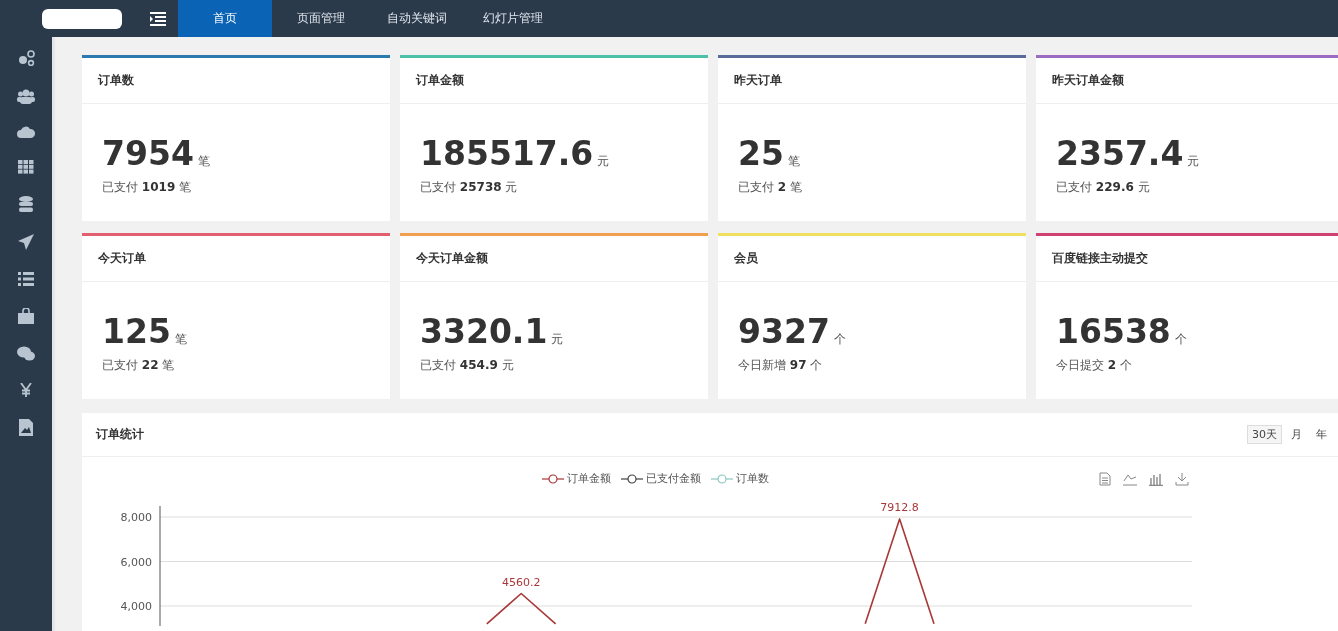 Image resolution: width=1338 pixels, height=631 pixels. Describe the element at coordinates (136, 331) in the screenshot. I see `stat-value: 125` at that location.